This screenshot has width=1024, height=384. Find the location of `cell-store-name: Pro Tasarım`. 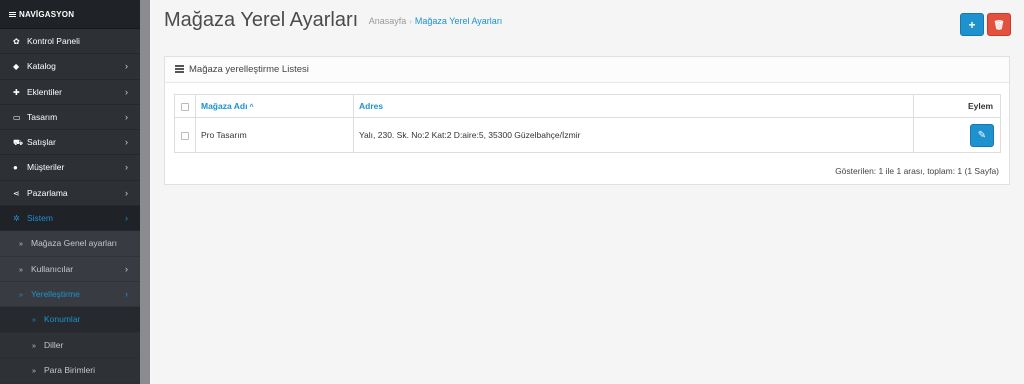

cell-store-name: Pro Tasarım is located at coordinates (274, 135).